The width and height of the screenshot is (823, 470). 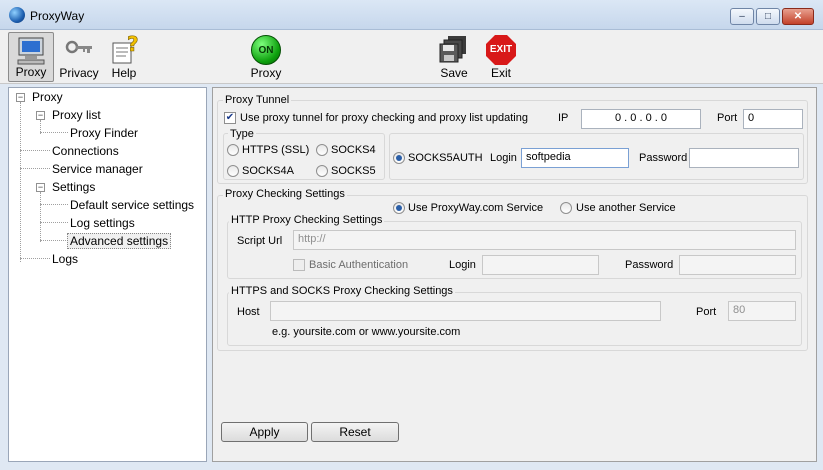 I want to click on keys-icon, so click(x=78, y=47).